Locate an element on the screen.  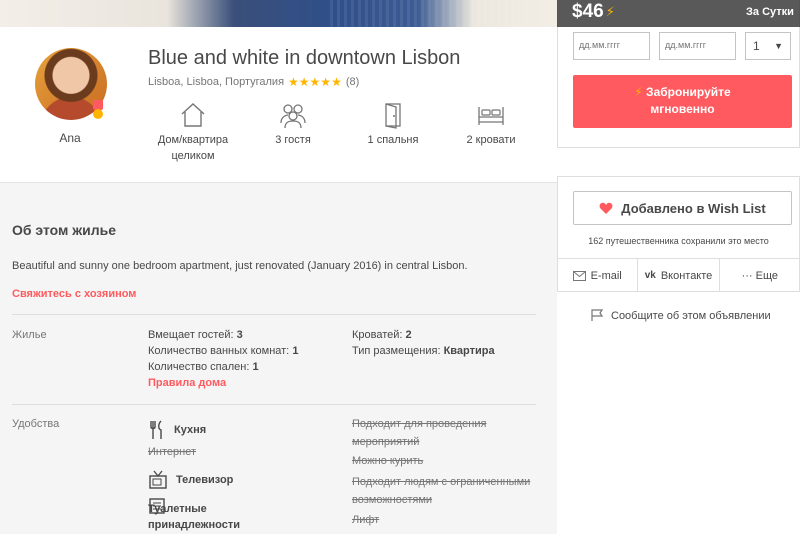
wishlist-label: Добавлено в Wish List is located at coordinates (693, 208).